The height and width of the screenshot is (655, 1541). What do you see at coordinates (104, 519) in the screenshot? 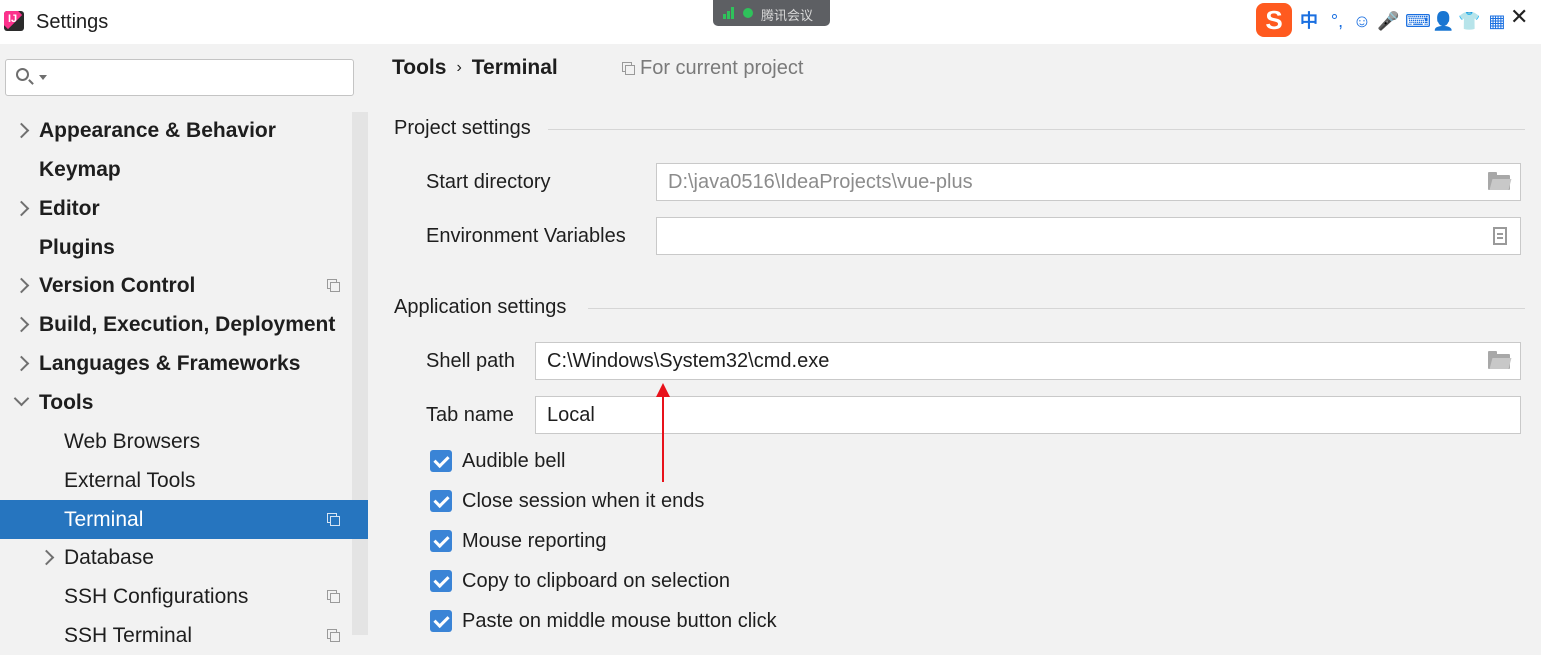
I see `sidebar-item-label: Terminal` at bounding box center [104, 519].